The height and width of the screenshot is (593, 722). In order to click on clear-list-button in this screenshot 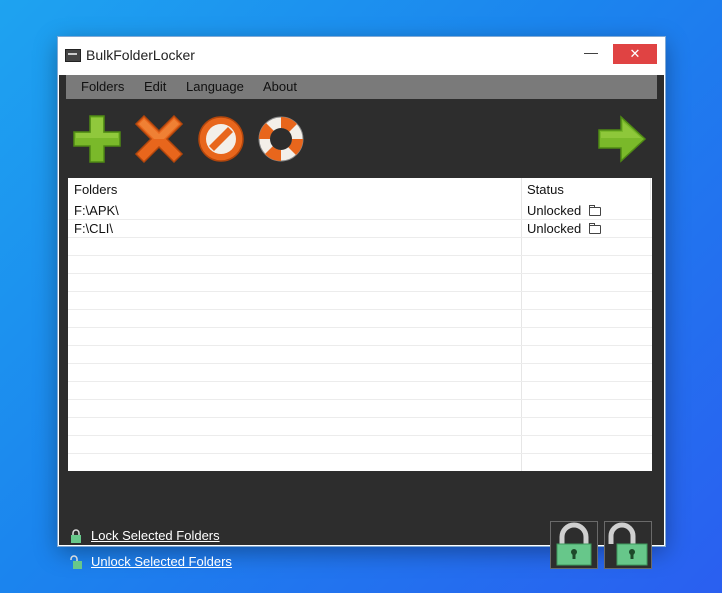, I will do `click(221, 139)`.